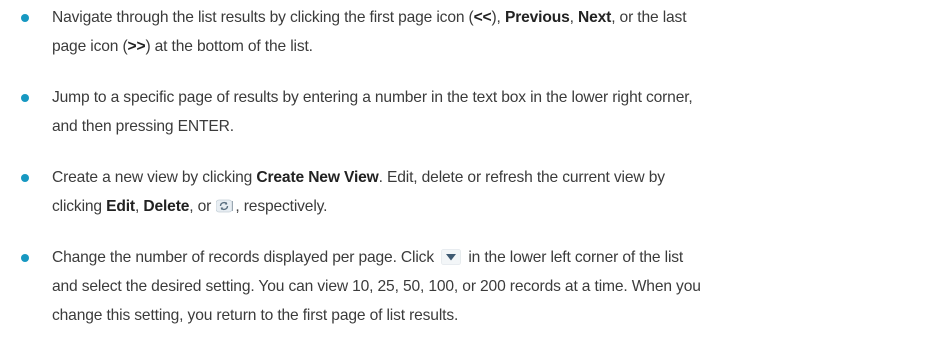 The width and height of the screenshot is (952, 337). I want to click on previous-label: Previous, so click(537, 17).